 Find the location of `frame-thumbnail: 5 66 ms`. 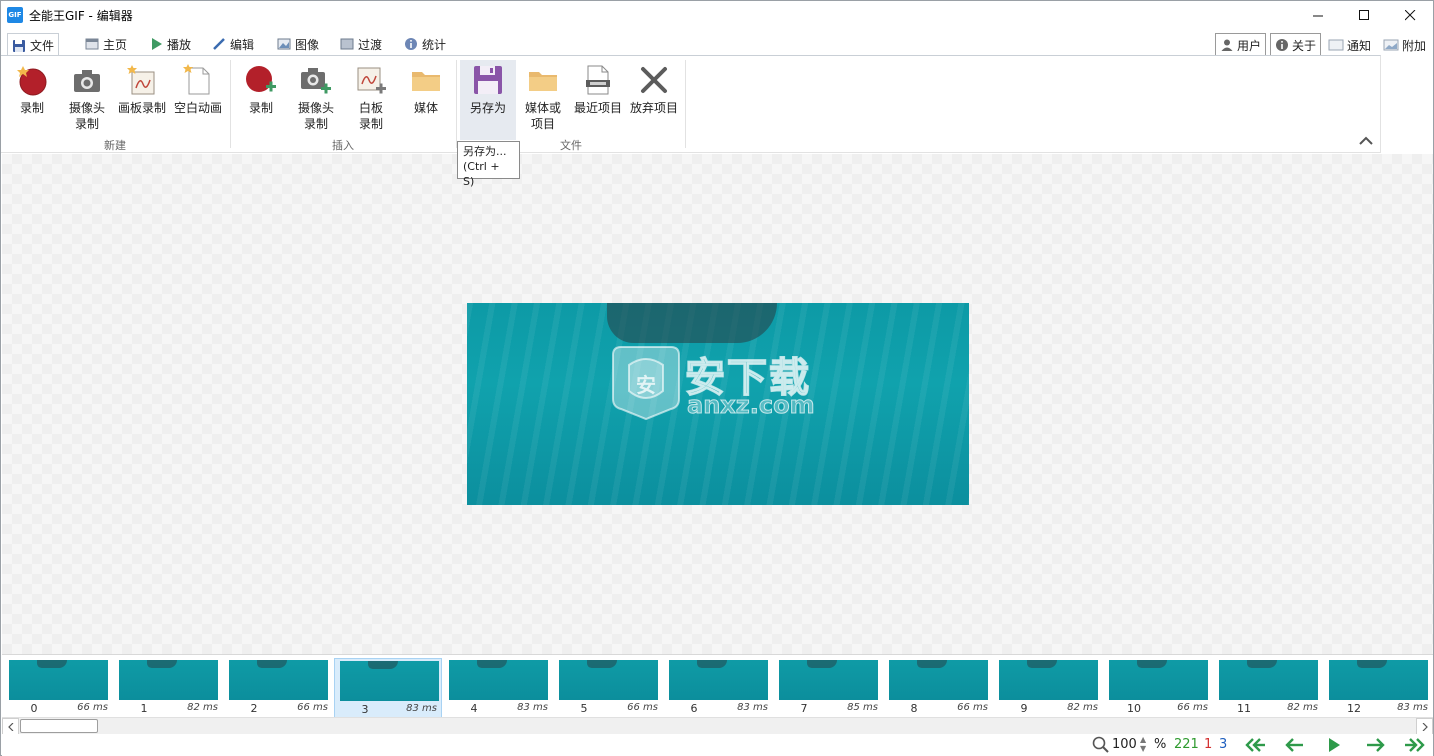

frame-thumbnail: 5 66 ms is located at coordinates (608, 688).